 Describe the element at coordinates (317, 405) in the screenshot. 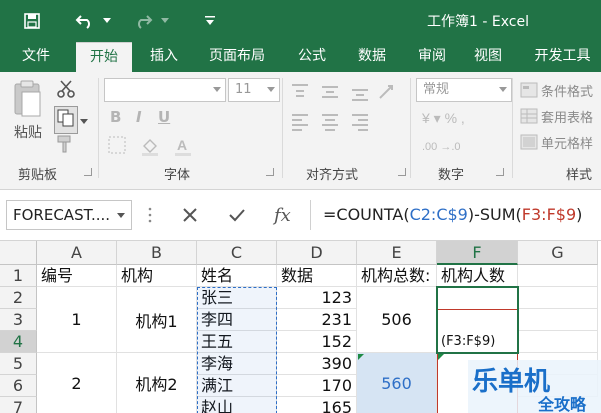

I see `cell-d7: 165` at that location.